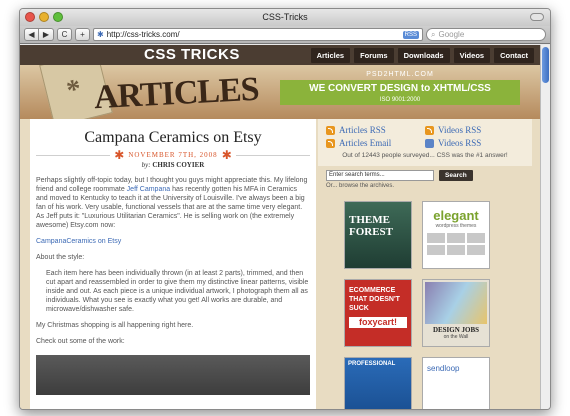  Describe the element at coordinates (537, 17) in the screenshot. I see `toolbar-toggle-button` at that location.